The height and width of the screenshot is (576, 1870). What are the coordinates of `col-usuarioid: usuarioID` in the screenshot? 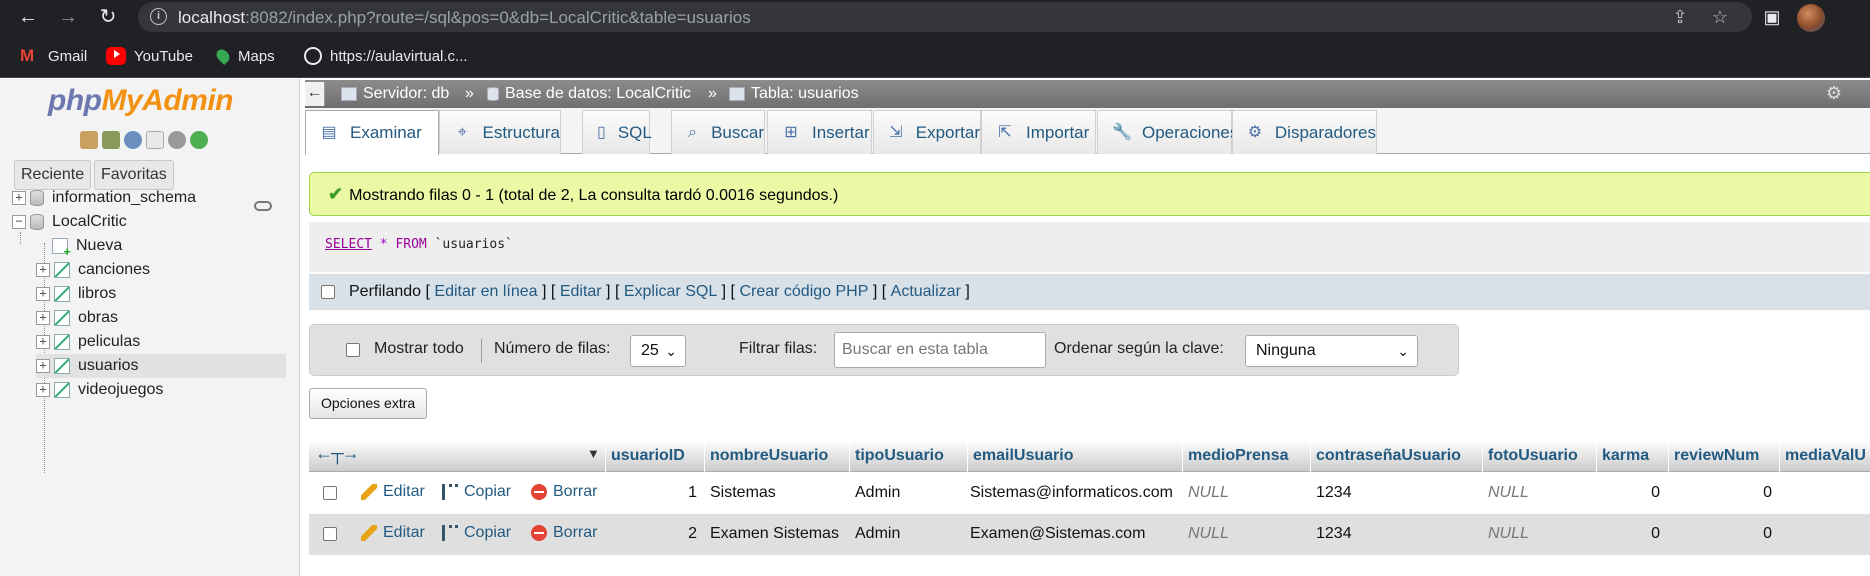 It's located at (648, 456).